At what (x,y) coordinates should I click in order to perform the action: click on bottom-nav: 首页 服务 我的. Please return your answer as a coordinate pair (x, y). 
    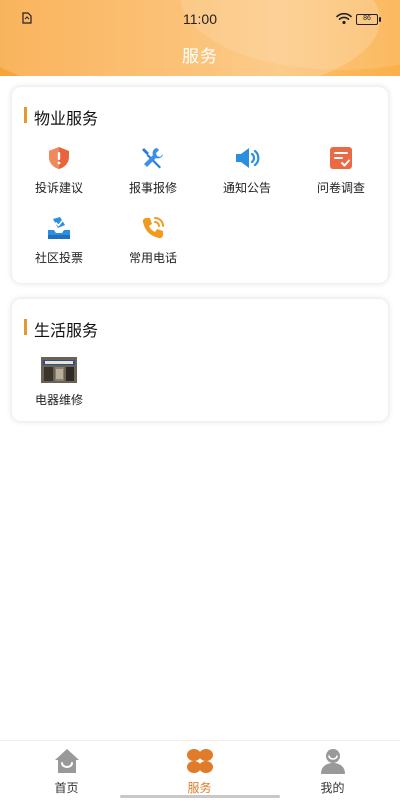
    Looking at the image, I should click on (200, 770).